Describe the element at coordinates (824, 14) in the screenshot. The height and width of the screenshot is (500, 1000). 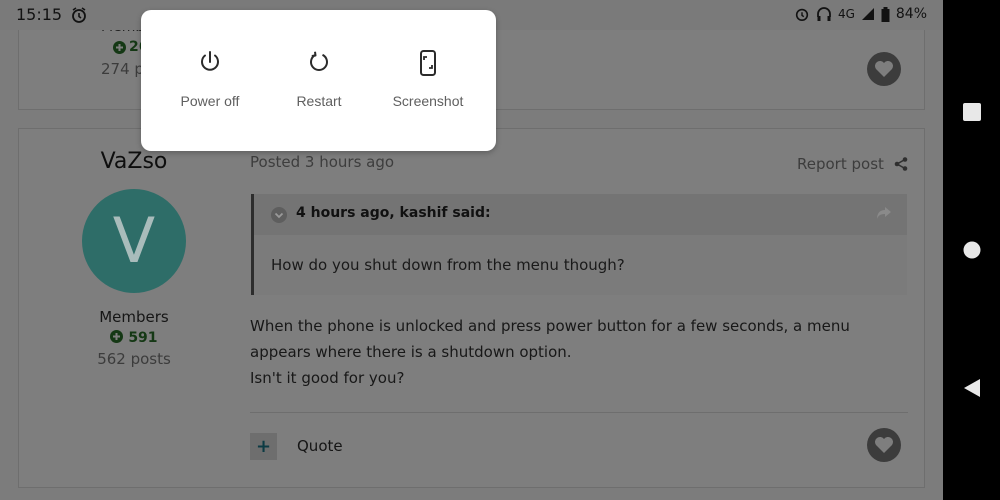
I see `headphones-icon` at that location.